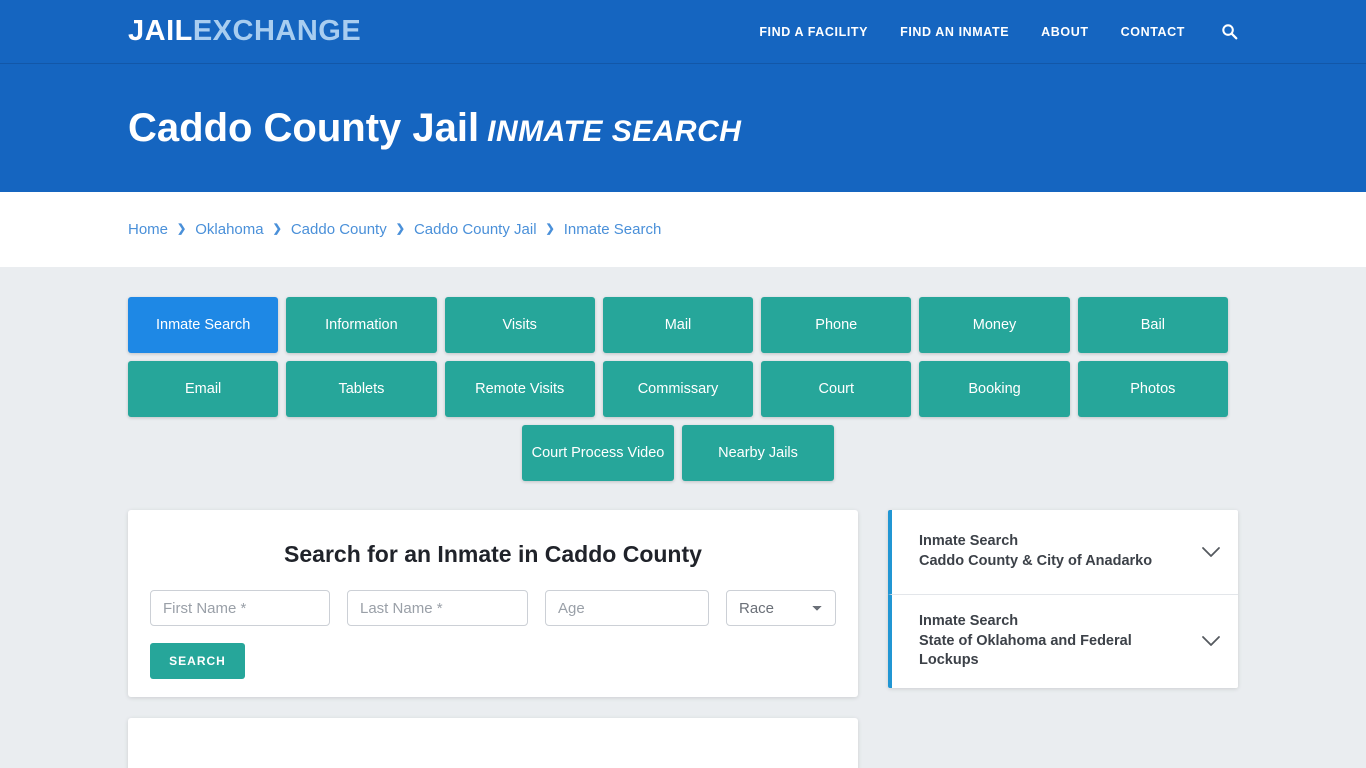 The image size is (1366, 768). I want to click on tab-visits: Visits, so click(519, 325).